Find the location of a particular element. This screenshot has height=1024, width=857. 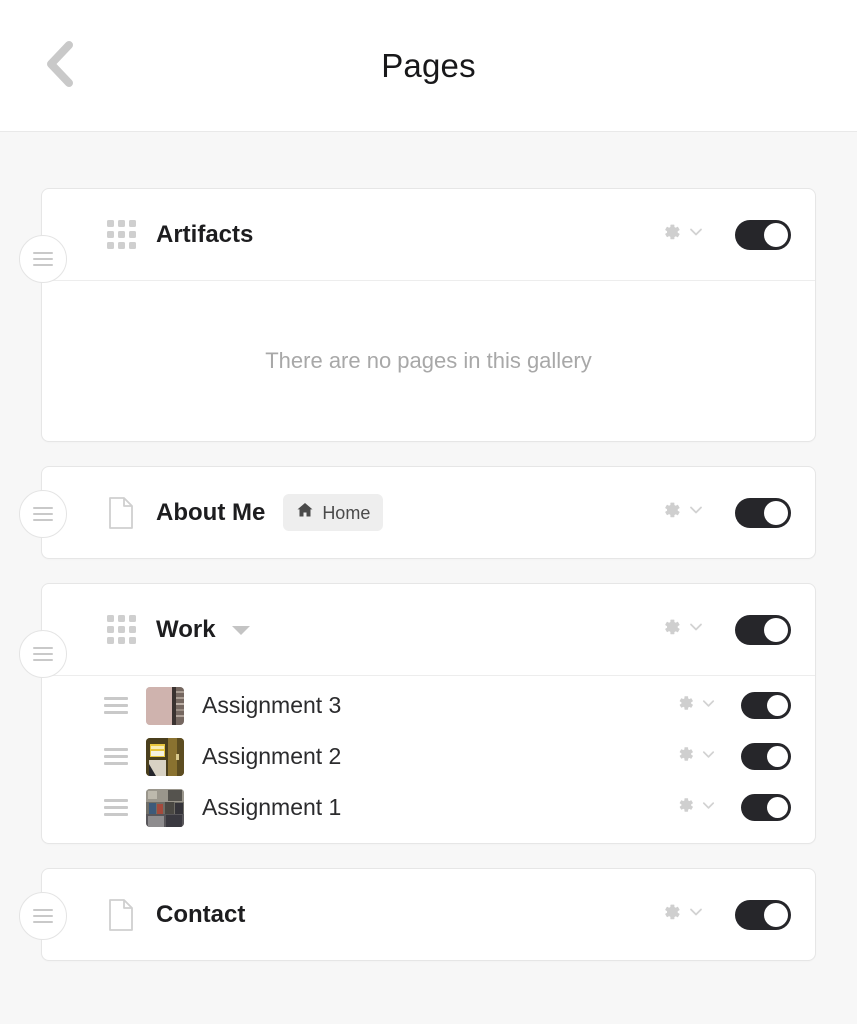

child-title-label: Assignment 3 is located at coordinates (272, 705).